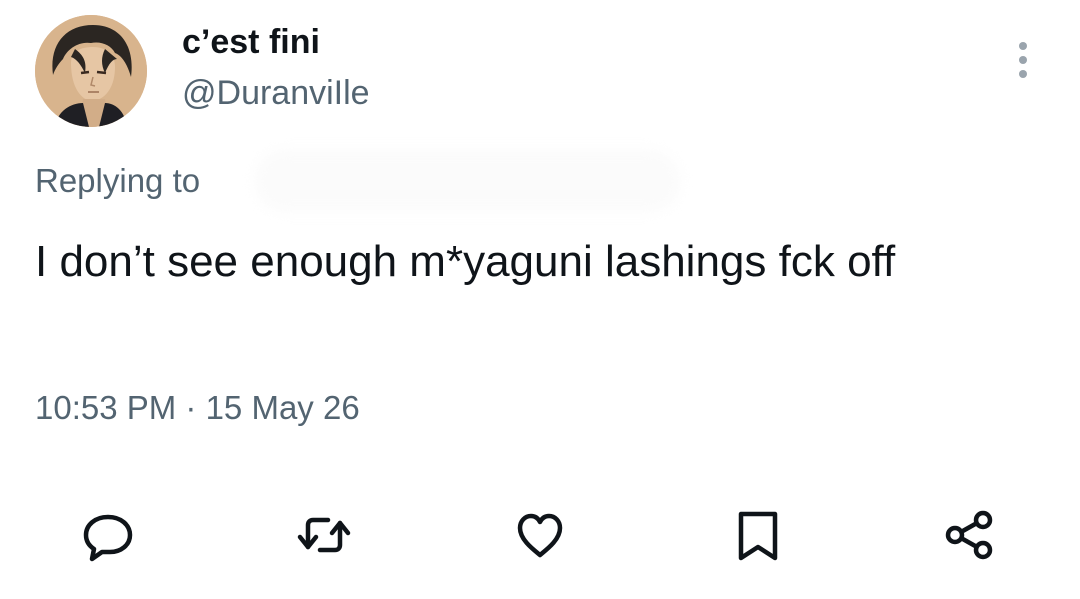 The height and width of the screenshot is (599, 1080). I want to click on user-handle: @DuranviIle, so click(276, 93).